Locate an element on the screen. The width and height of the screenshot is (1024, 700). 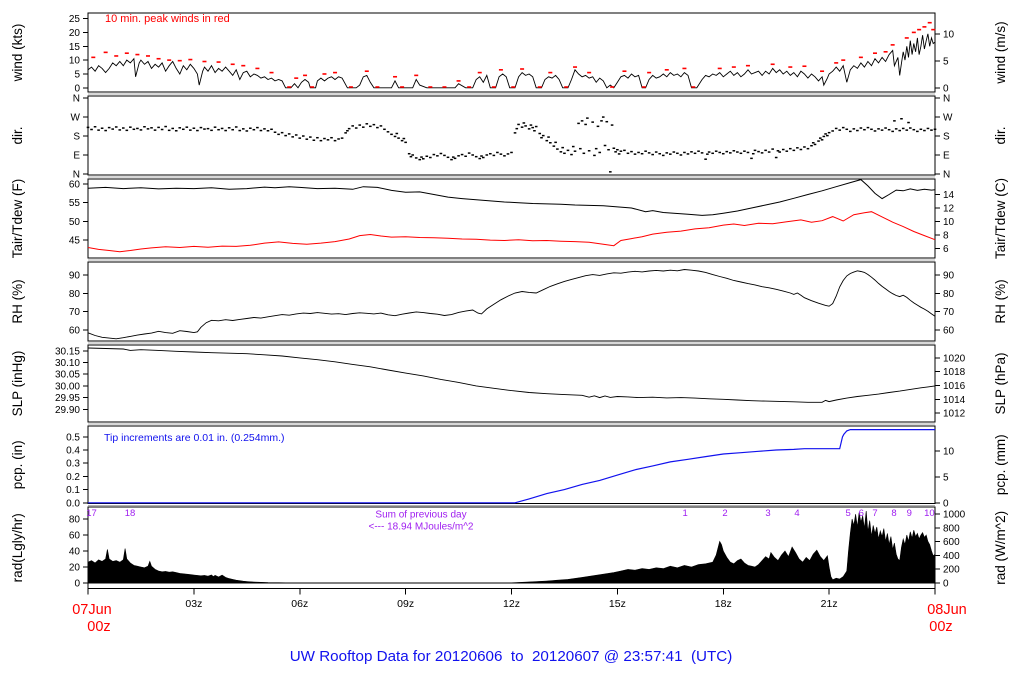
slp-left-tick-label: 29.95 is located at coordinates (67, 398).